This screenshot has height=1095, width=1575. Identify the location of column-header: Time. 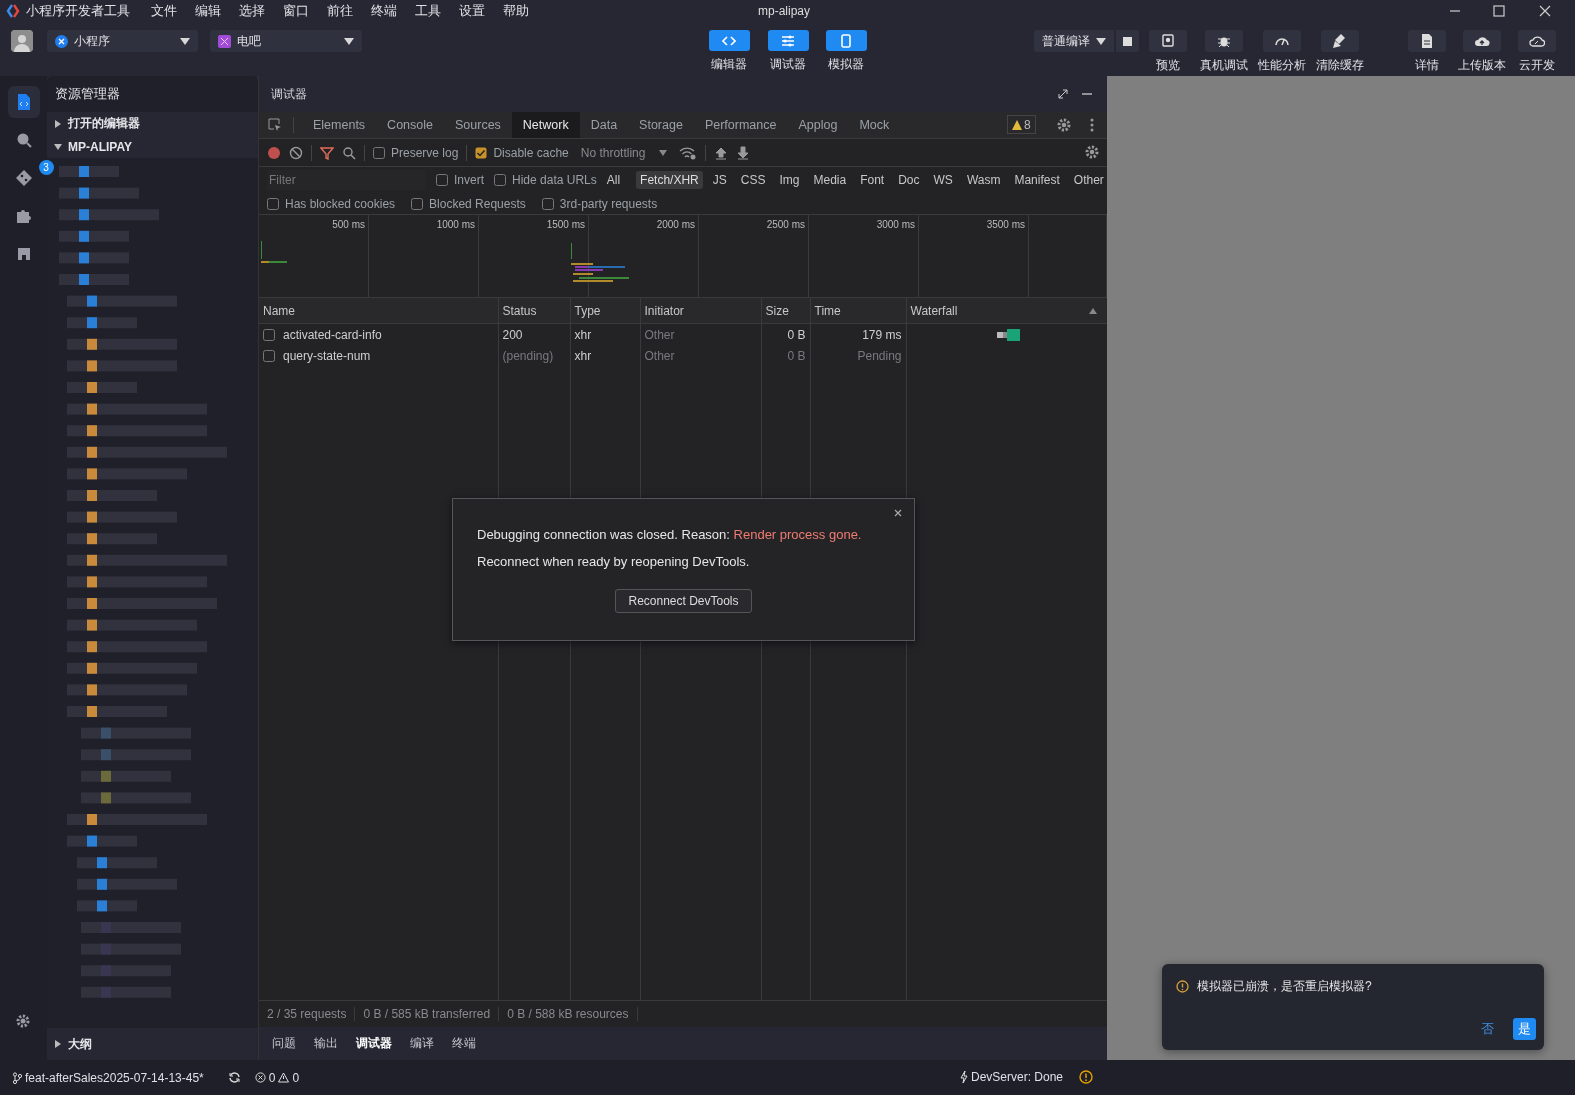
(858, 311).